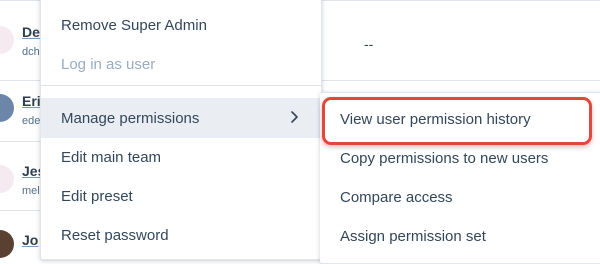 The height and width of the screenshot is (264, 600). What do you see at coordinates (181, 196) in the screenshot?
I see `menu-item-edit-preset: Edit preset` at bounding box center [181, 196].